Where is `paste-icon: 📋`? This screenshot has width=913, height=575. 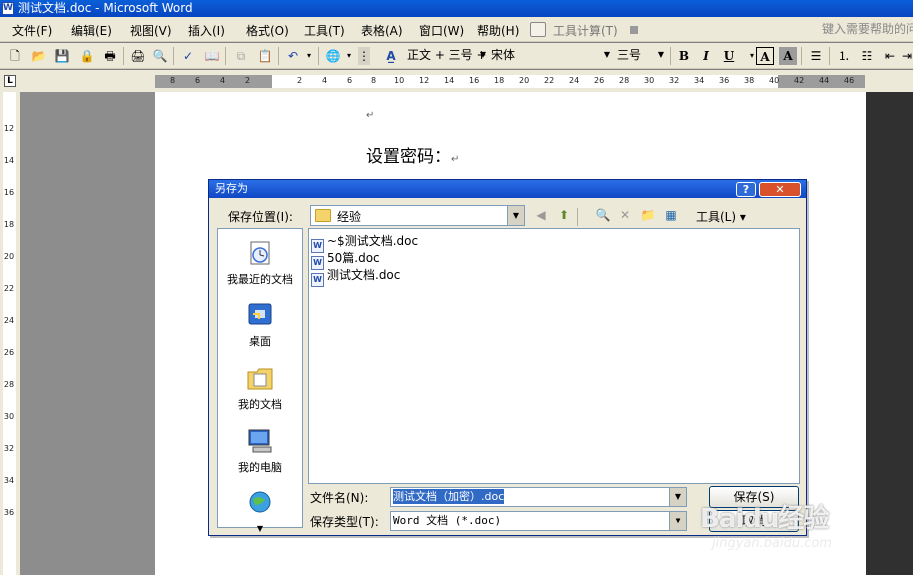 paste-icon: 📋 is located at coordinates (265, 56).